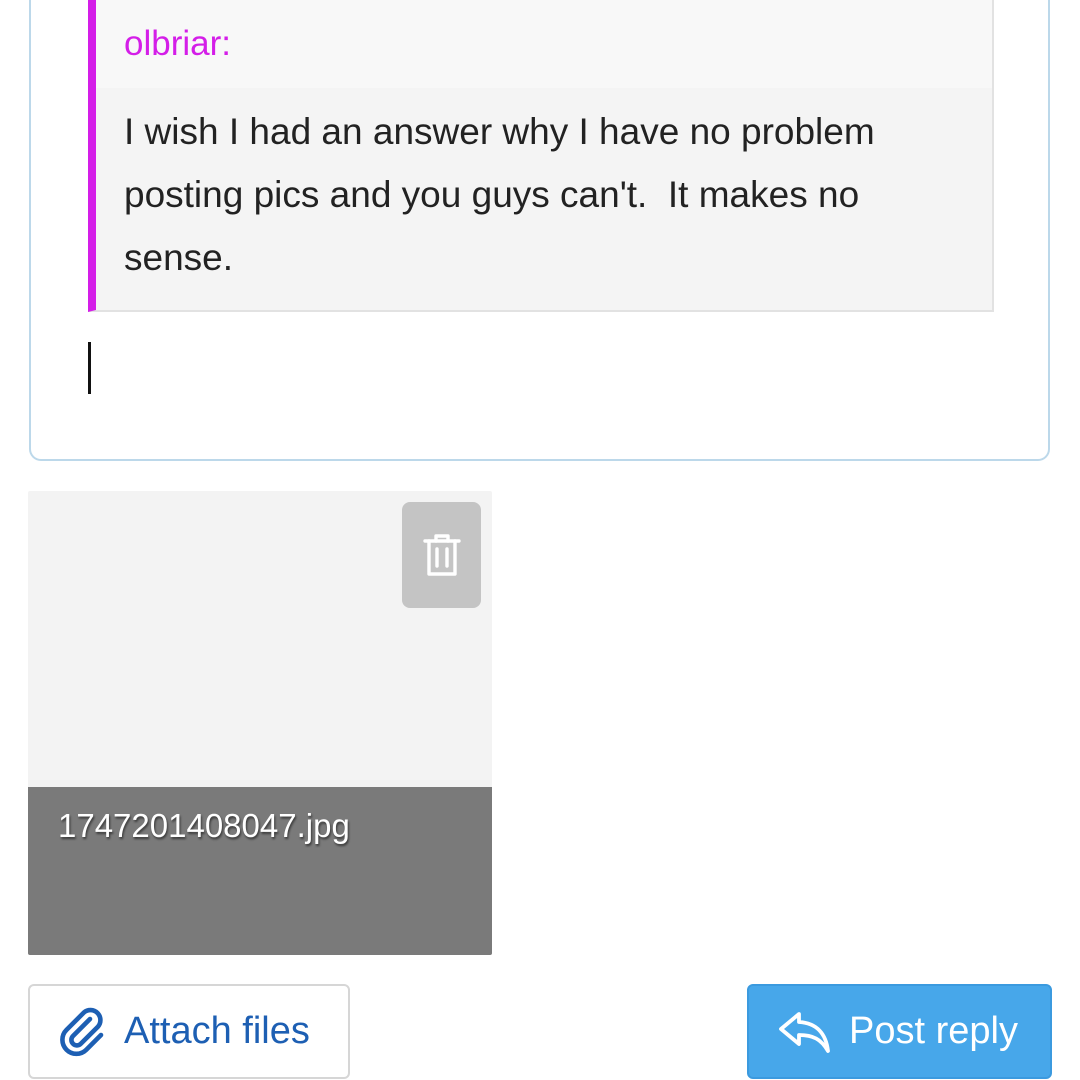  Describe the element at coordinates (804, 1032) in the screenshot. I see `reply-icon` at that location.